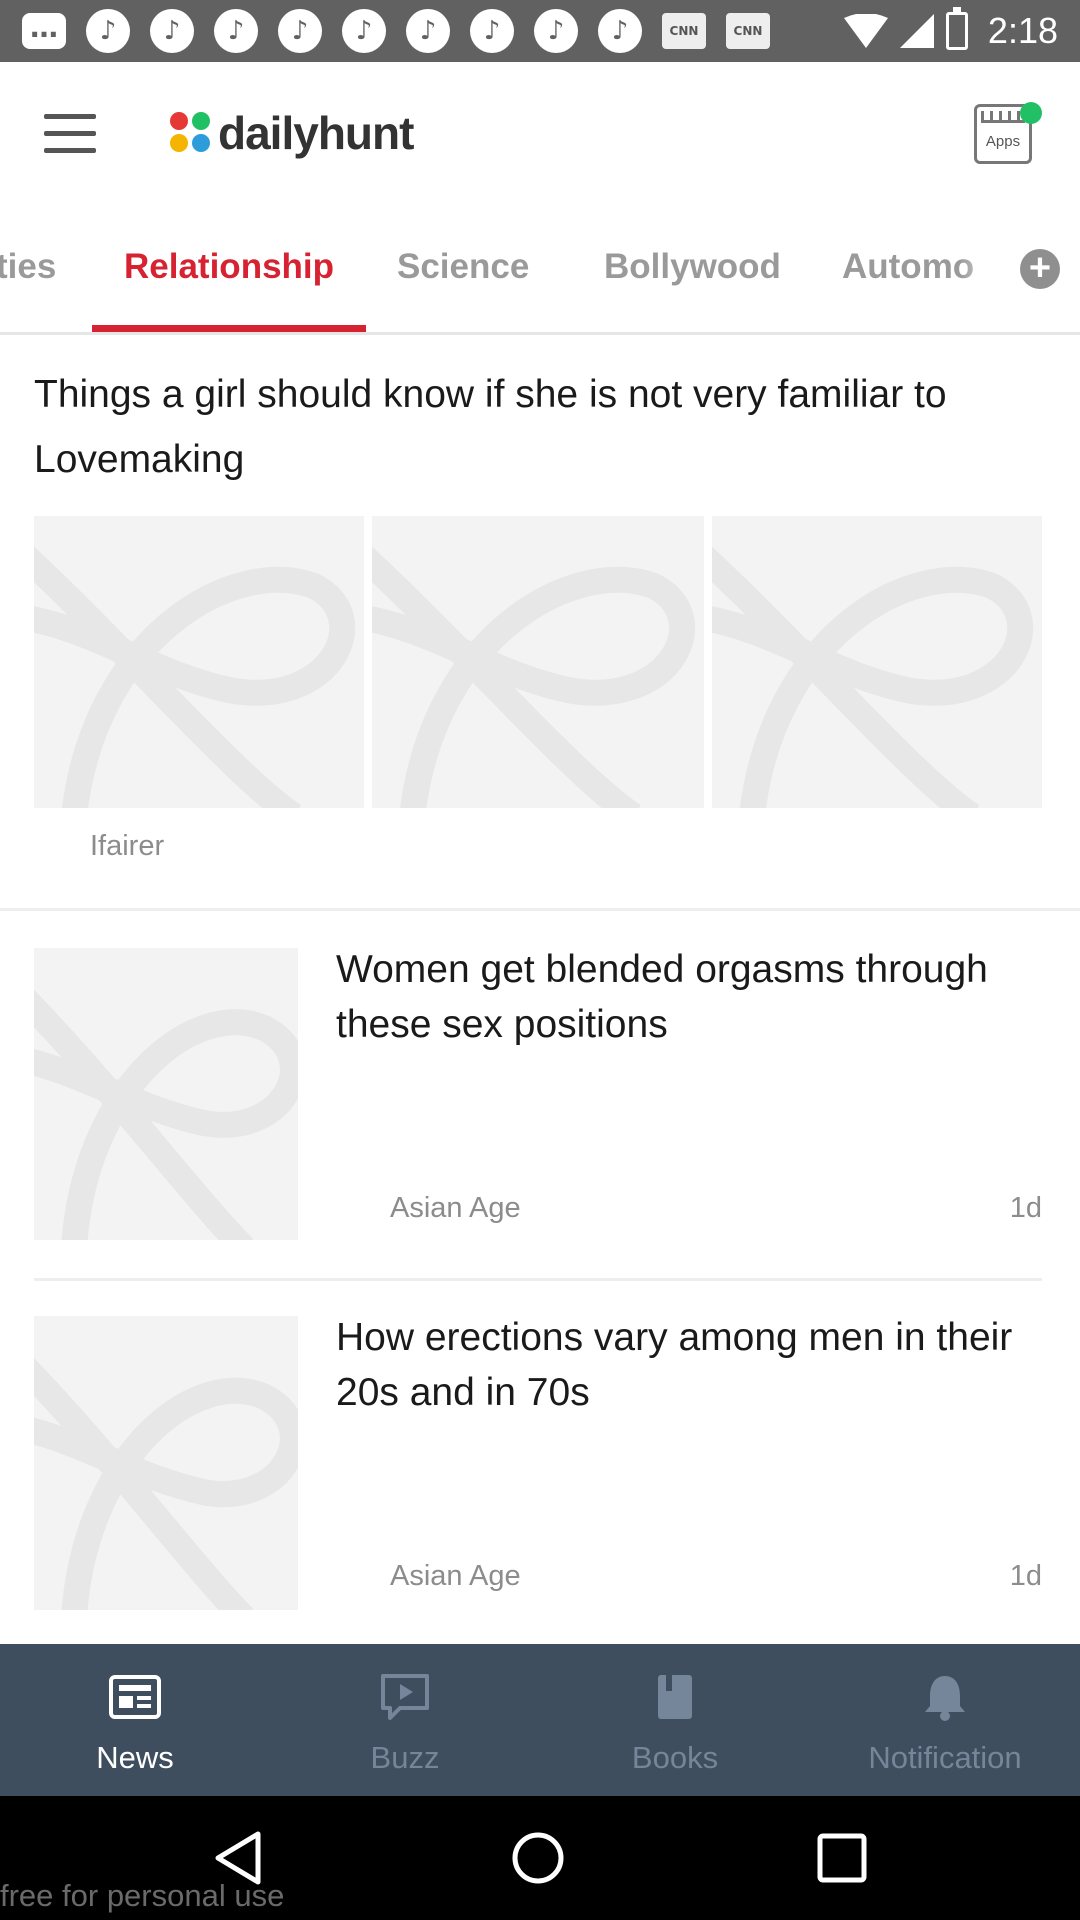 The image size is (1080, 1920). What do you see at coordinates (1040, 269) in the screenshot?
I see `add-category-icon: +` at bounding box center [1040, 269].